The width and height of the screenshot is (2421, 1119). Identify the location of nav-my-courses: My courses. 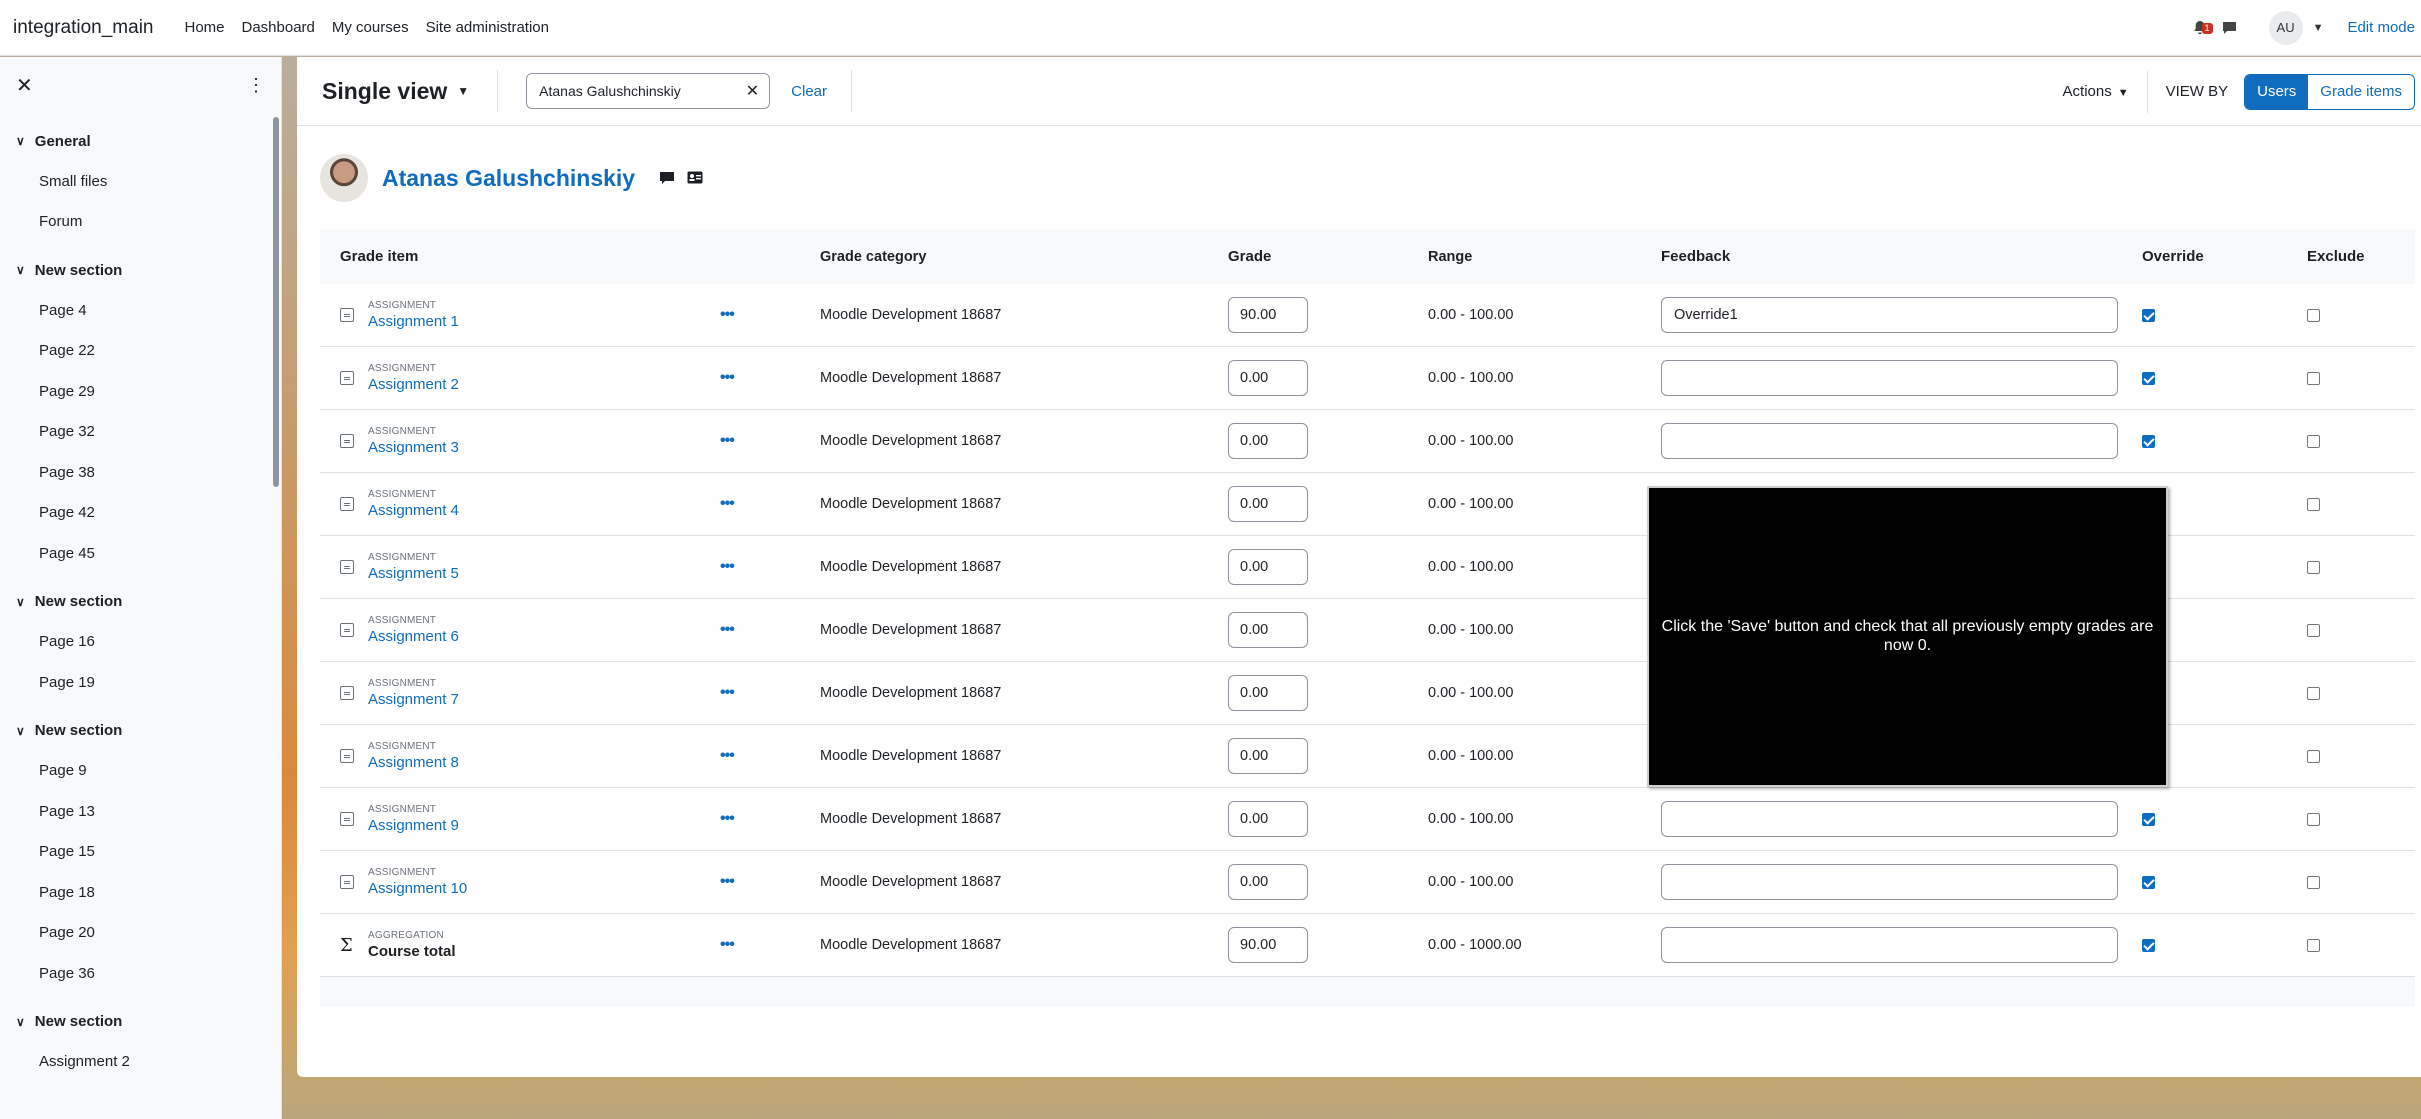
(370, 27).